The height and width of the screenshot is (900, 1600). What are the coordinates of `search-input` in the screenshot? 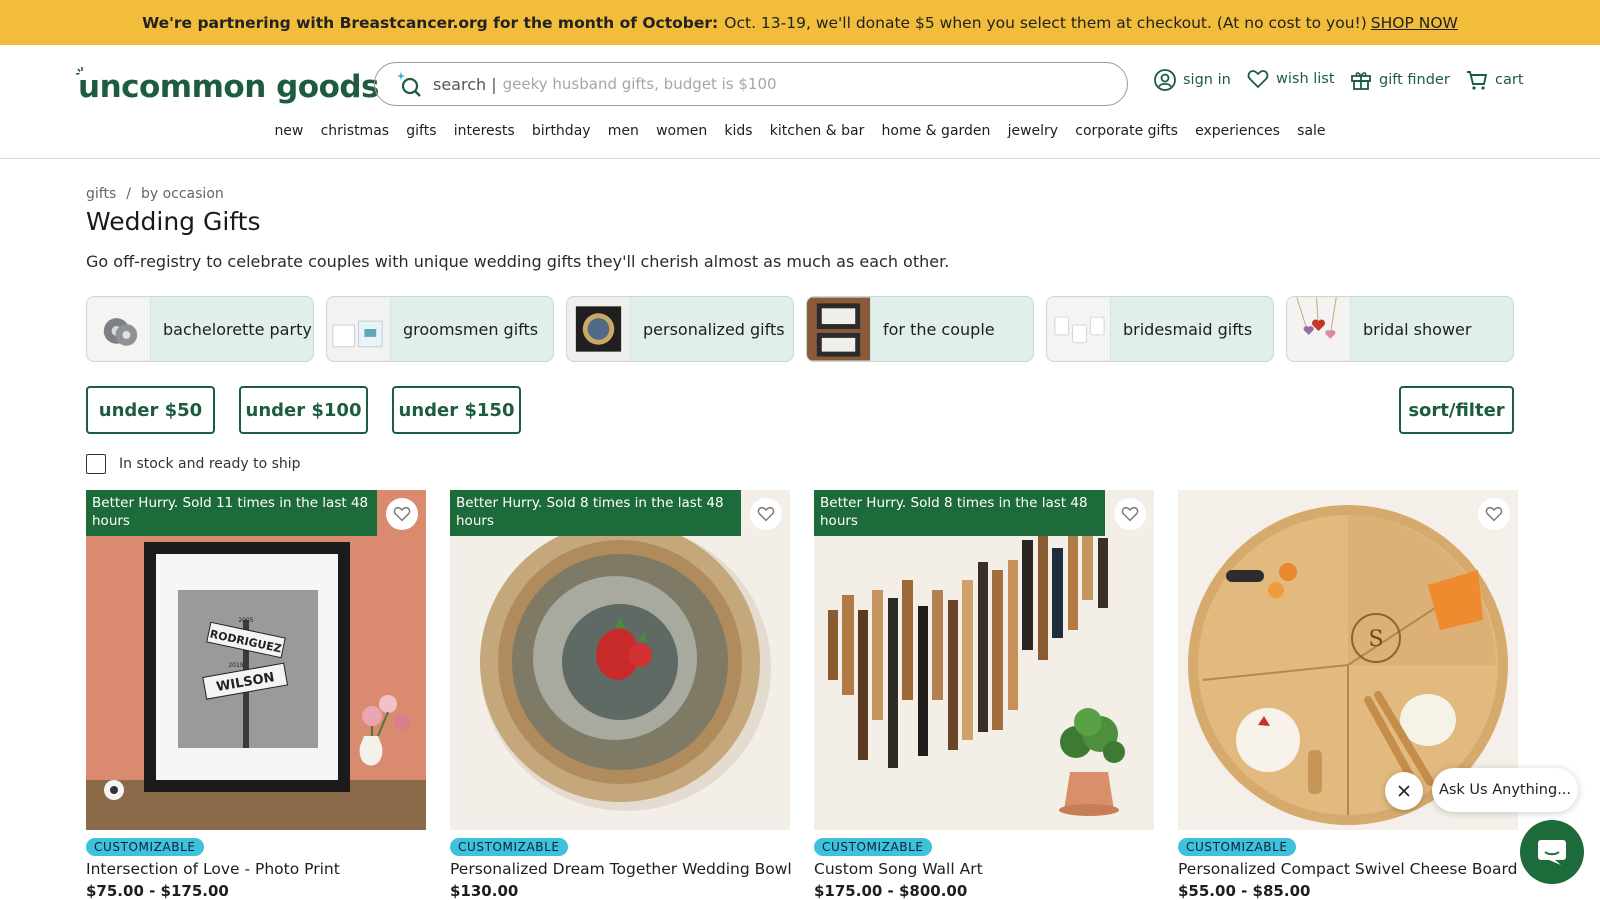 It's located at (802, 84).